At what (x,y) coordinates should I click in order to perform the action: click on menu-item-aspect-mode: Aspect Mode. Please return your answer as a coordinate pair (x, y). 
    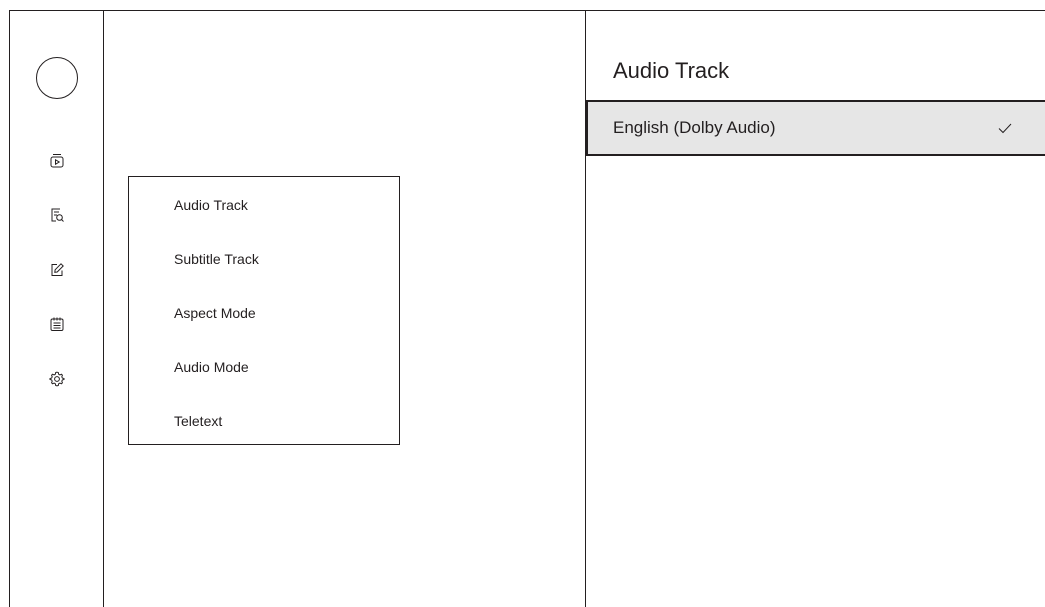
    Looking at the image, I should click on (215, 313).